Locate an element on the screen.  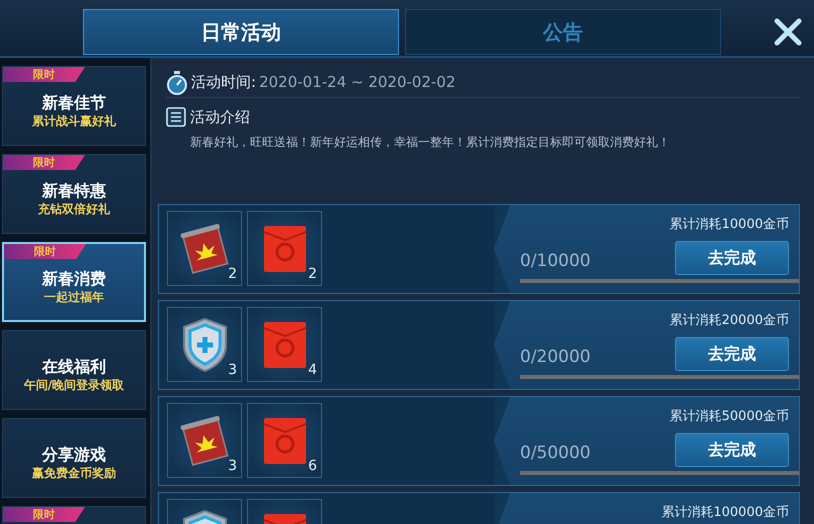
item-title: 新春特惠 is located at coordinates (74, 191).